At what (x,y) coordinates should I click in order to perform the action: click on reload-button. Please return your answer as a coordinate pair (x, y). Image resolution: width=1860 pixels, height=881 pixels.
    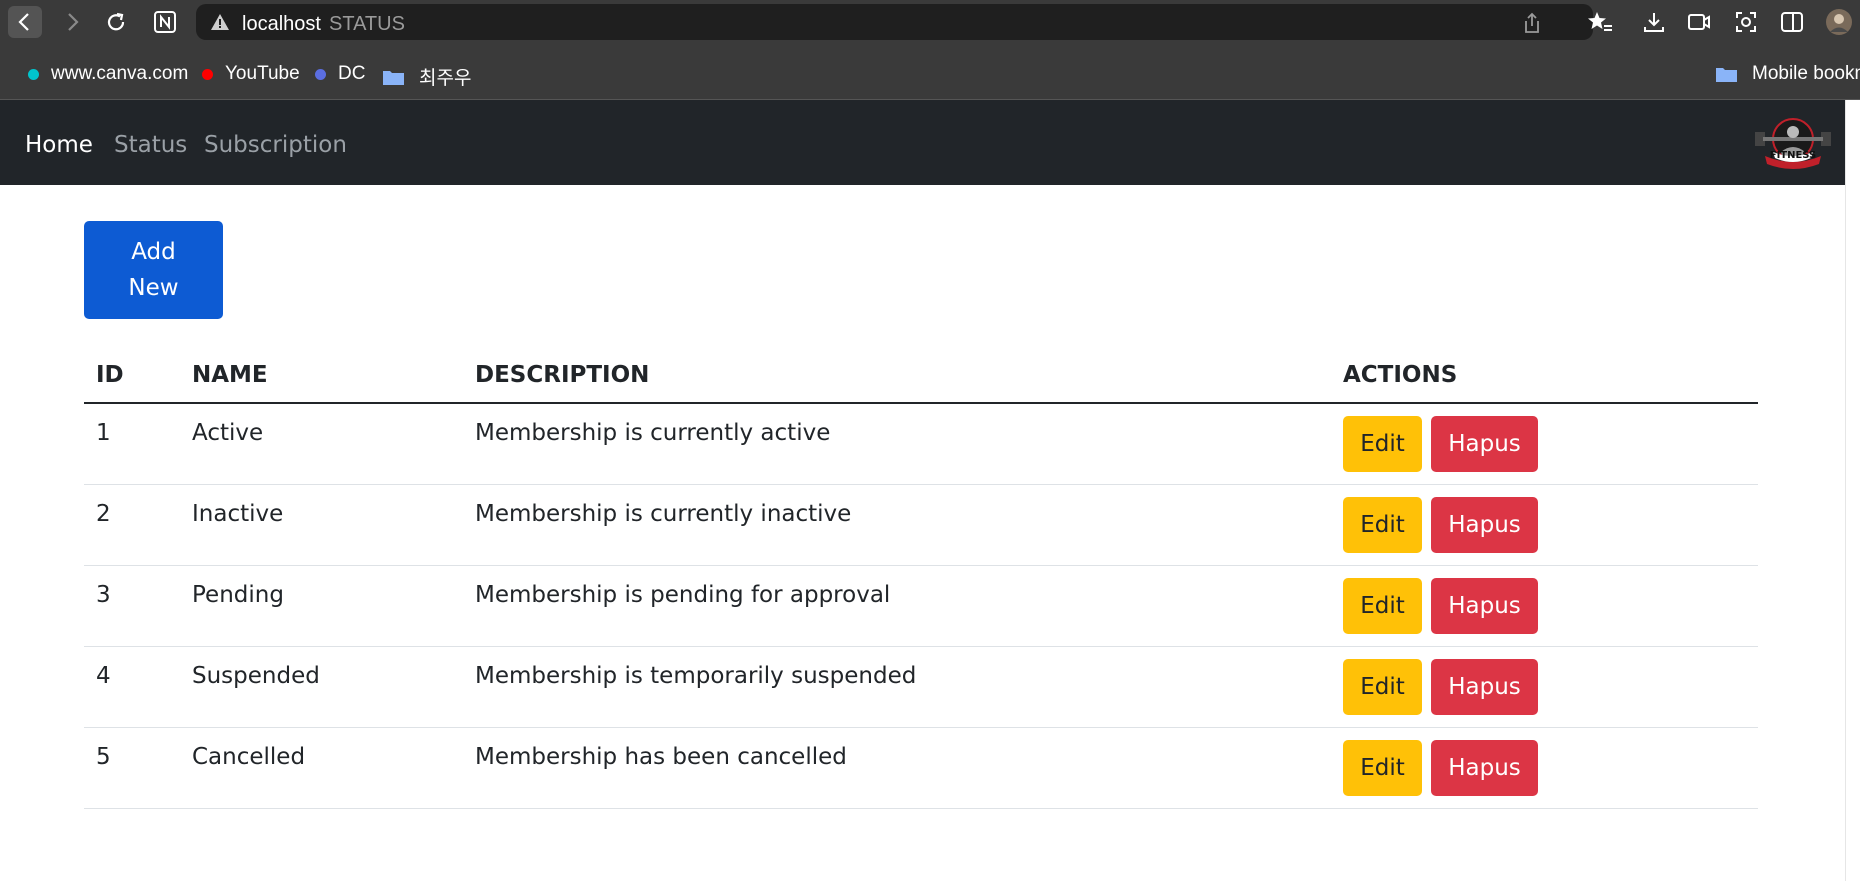
    Looking at the image, I should click on (116, 22).